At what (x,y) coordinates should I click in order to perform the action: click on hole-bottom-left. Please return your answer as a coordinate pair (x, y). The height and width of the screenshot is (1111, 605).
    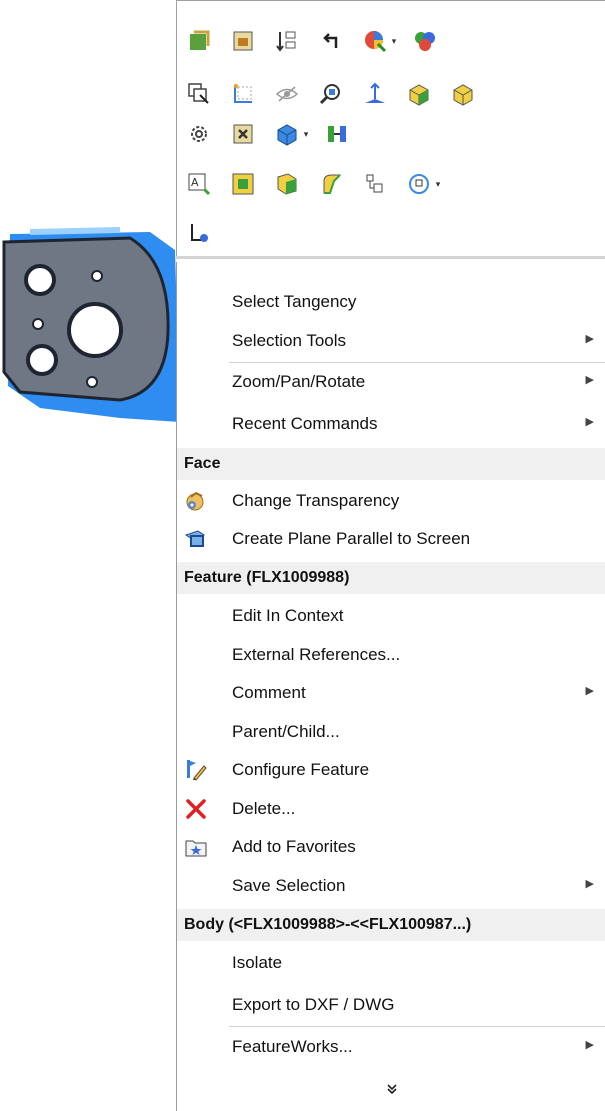
    Looking at the image, I should click on (42, 360).